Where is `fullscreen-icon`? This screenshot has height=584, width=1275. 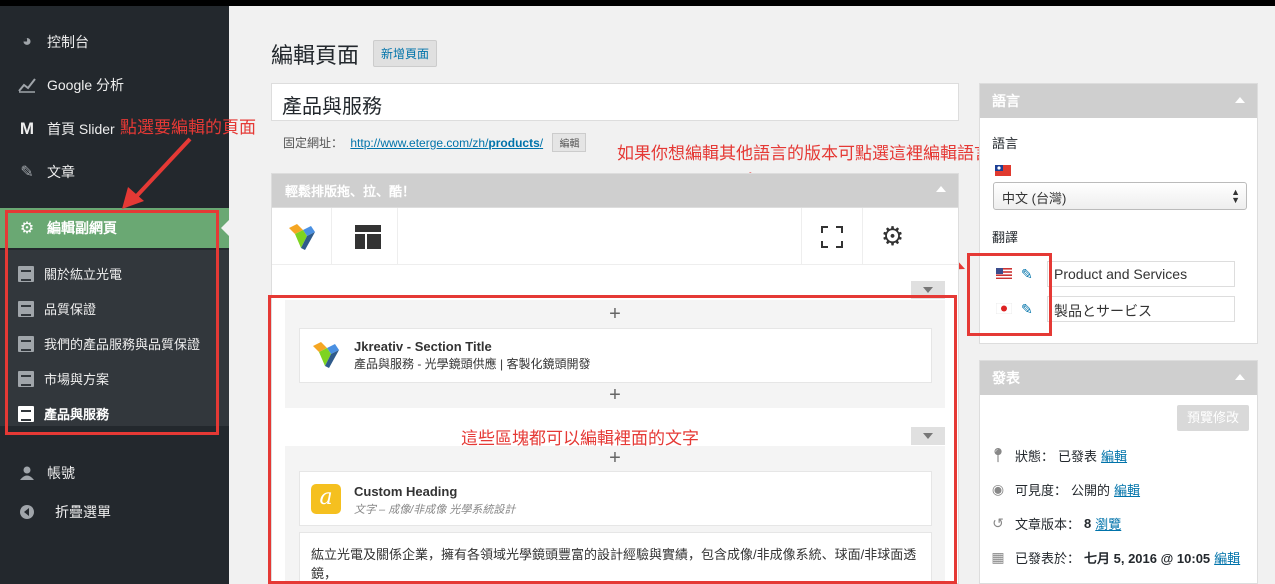
fullscreen-icon is located at coordinates (831, 236).